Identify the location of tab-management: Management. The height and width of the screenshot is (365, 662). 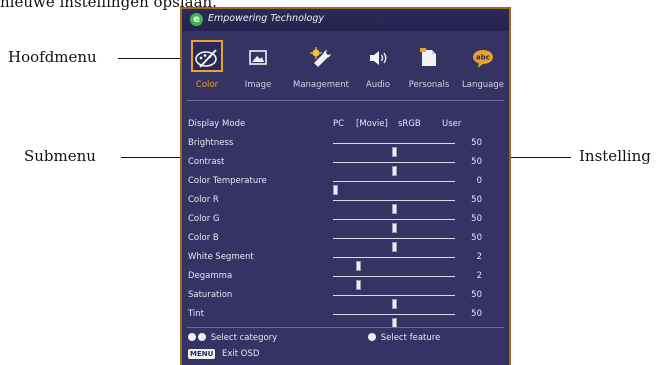
(321, 66).